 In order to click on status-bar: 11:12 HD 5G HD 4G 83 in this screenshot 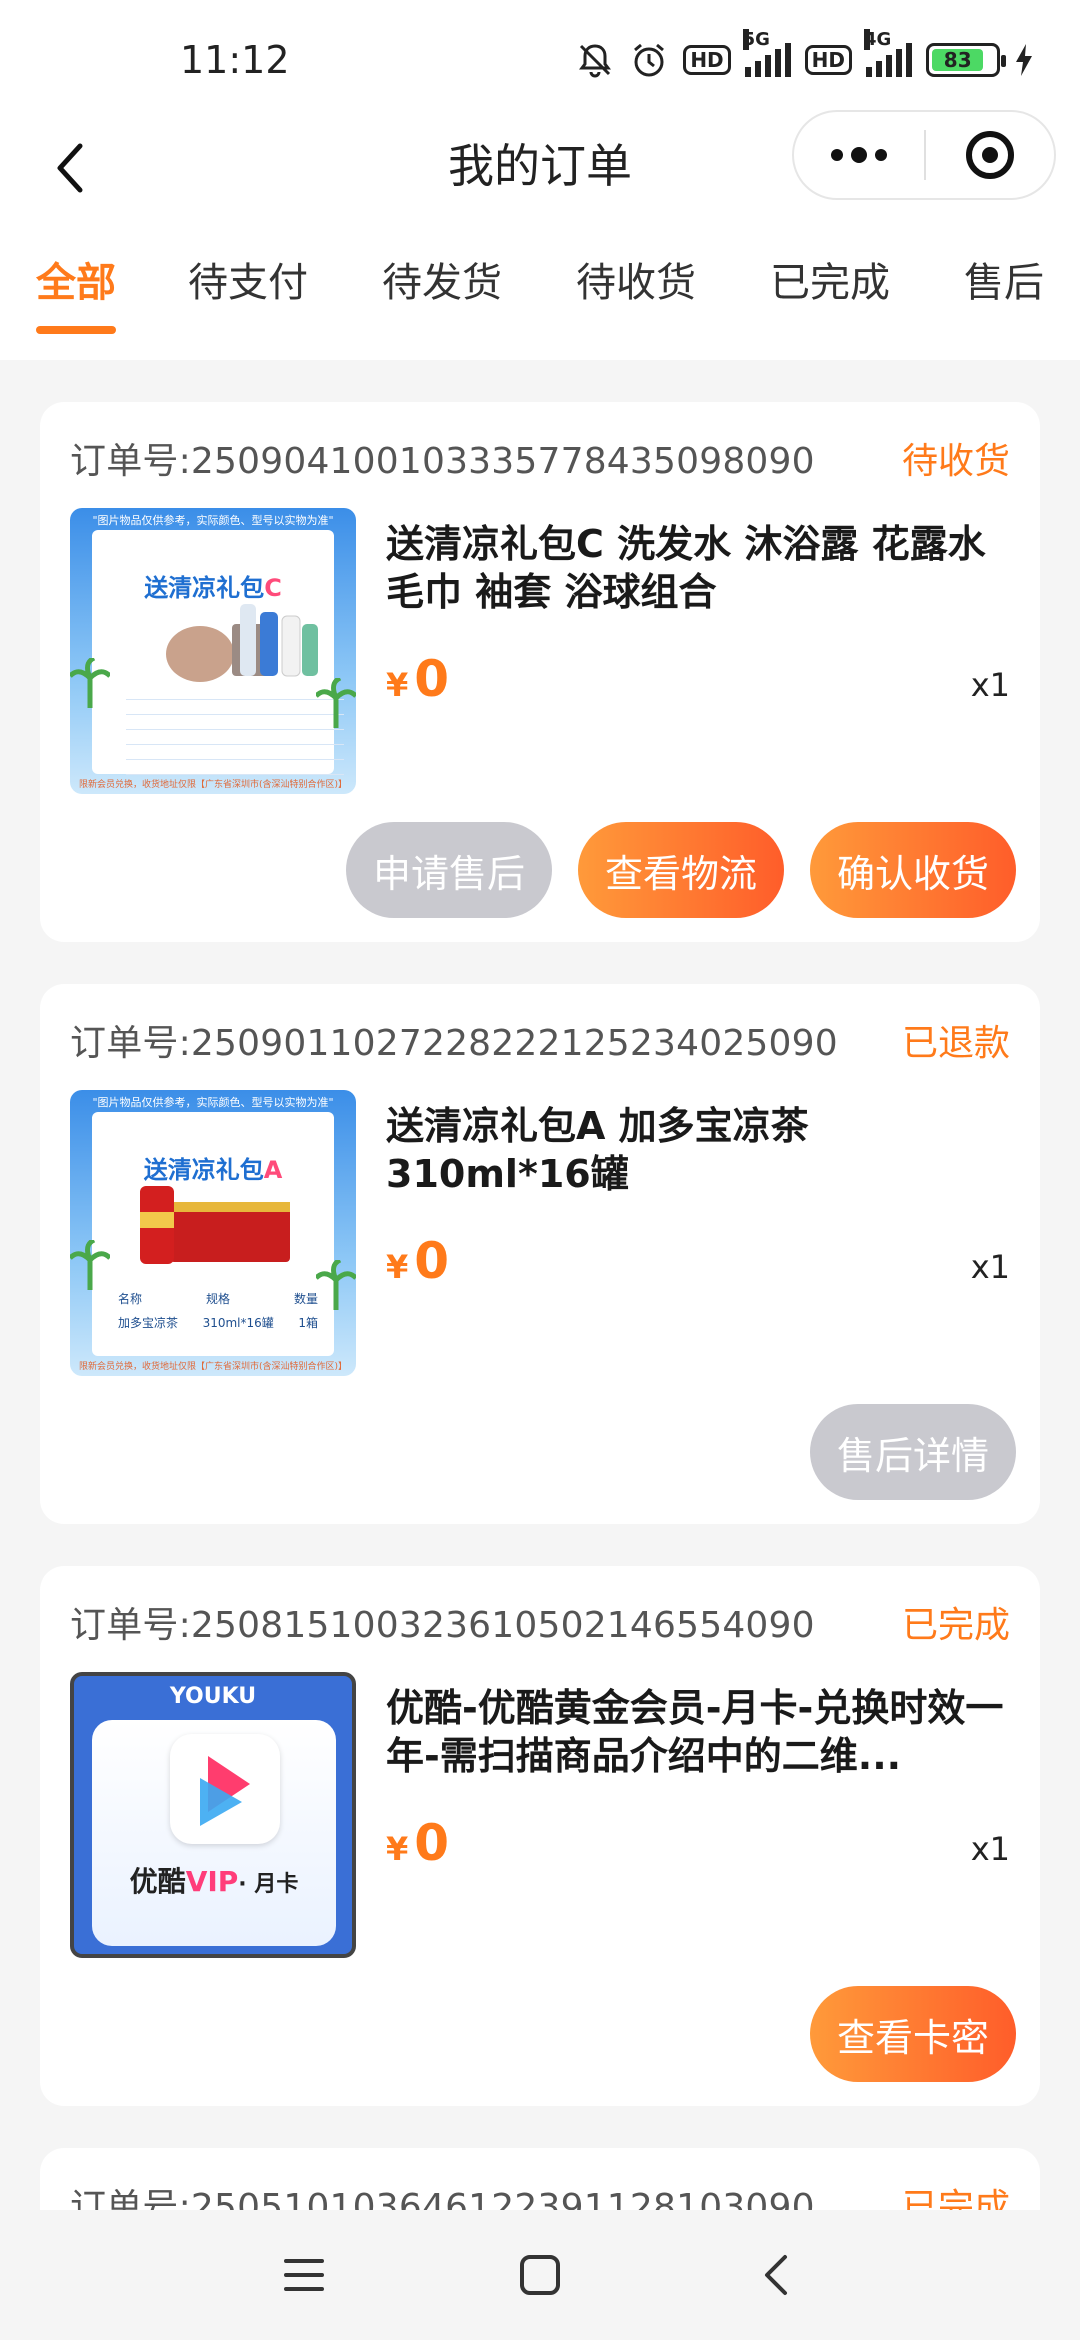, I will do `click(540, 60)`.